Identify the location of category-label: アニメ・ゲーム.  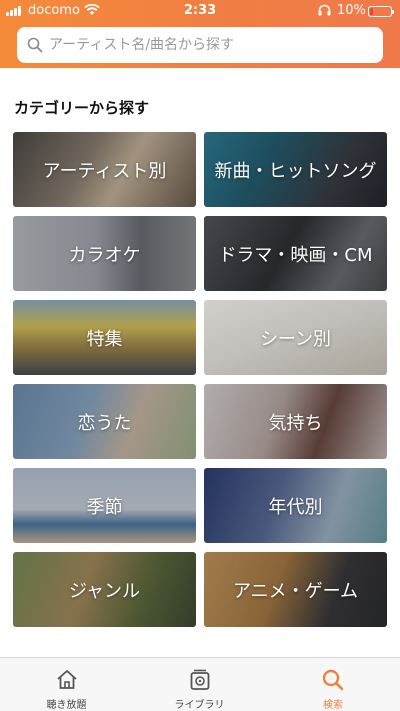
(295, 591).